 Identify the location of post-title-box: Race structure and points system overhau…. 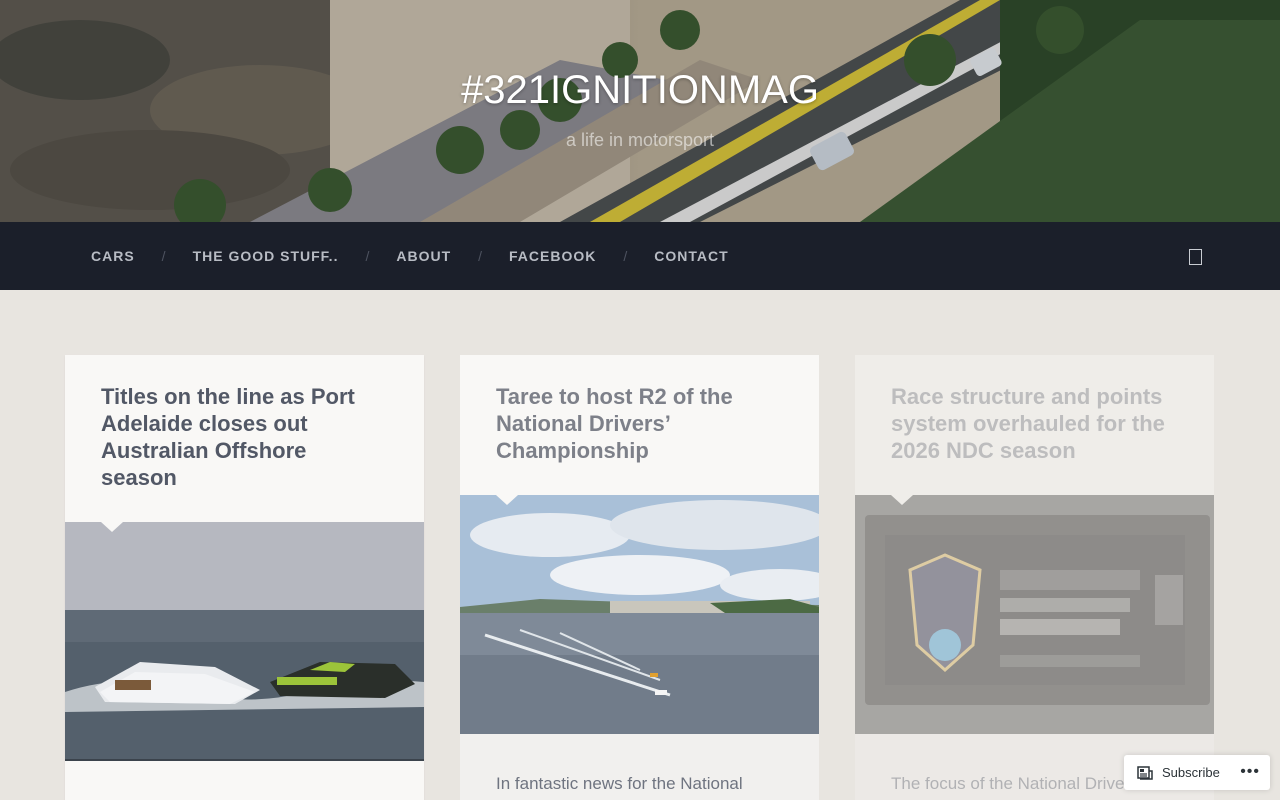
(1034, 425).